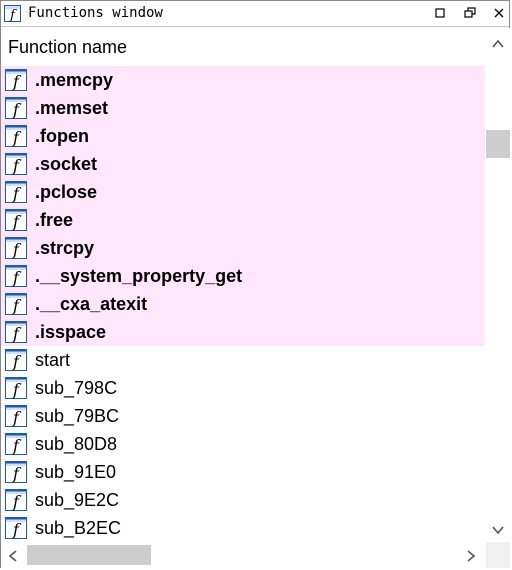  What do you see at coordinates (243, 388) in the screenshot?
I see `function-row: f sub_798C` at bounding box center [243, 388].